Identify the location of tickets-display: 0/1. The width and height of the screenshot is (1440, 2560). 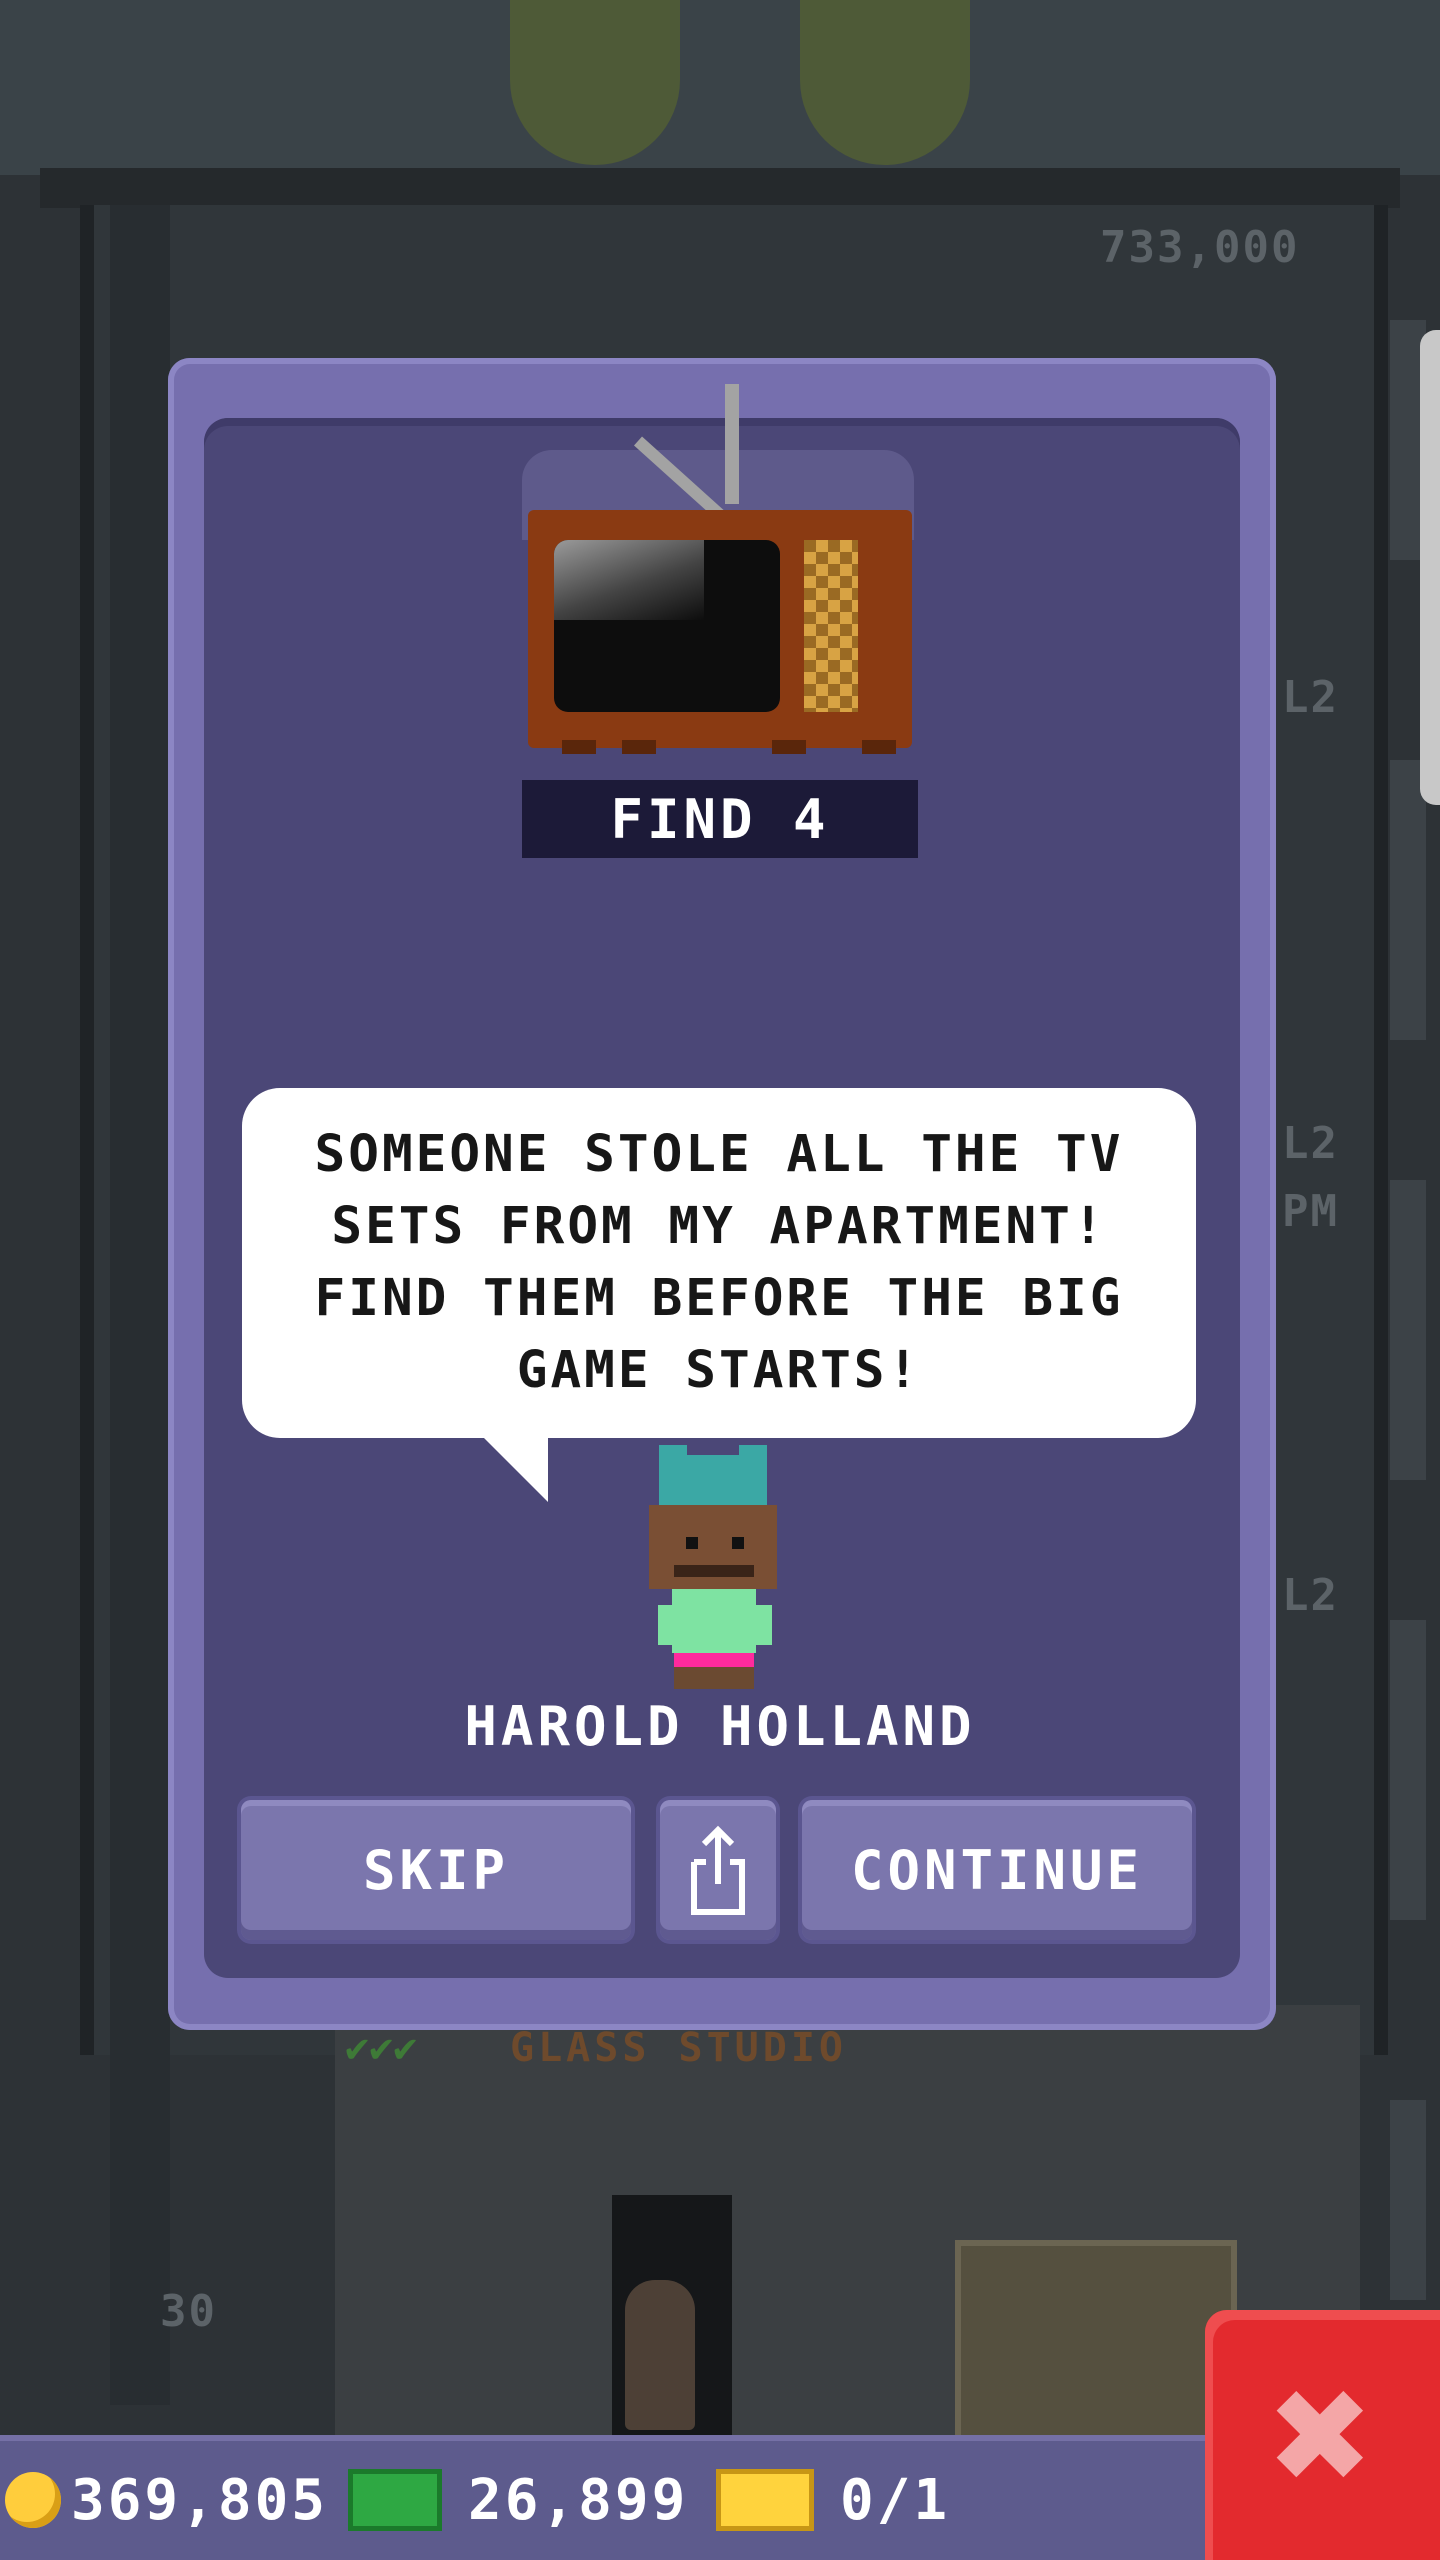
(833, 2500).